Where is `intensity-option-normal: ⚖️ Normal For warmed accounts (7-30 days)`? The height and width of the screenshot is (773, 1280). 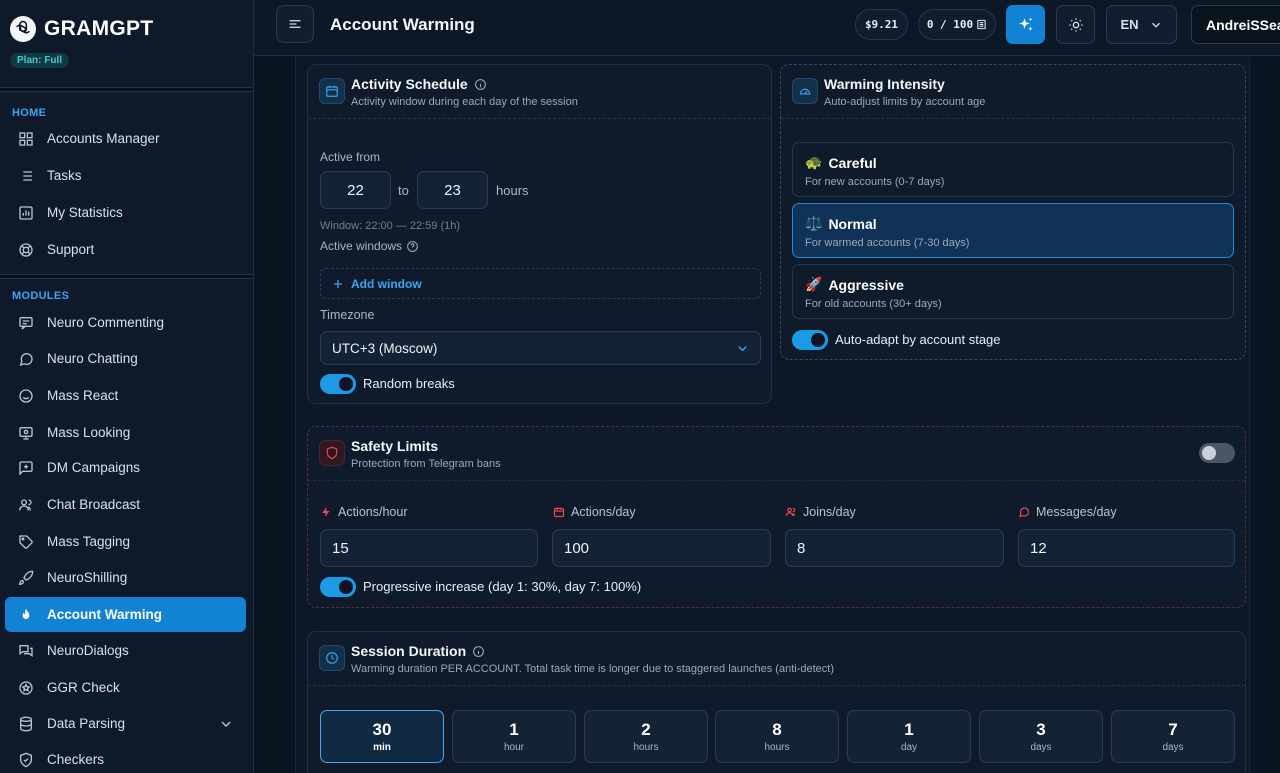 intensity-option-normal: ⚖️ Normal For warmed accounts (7-30 days) is located at coordinates (1013, 230).